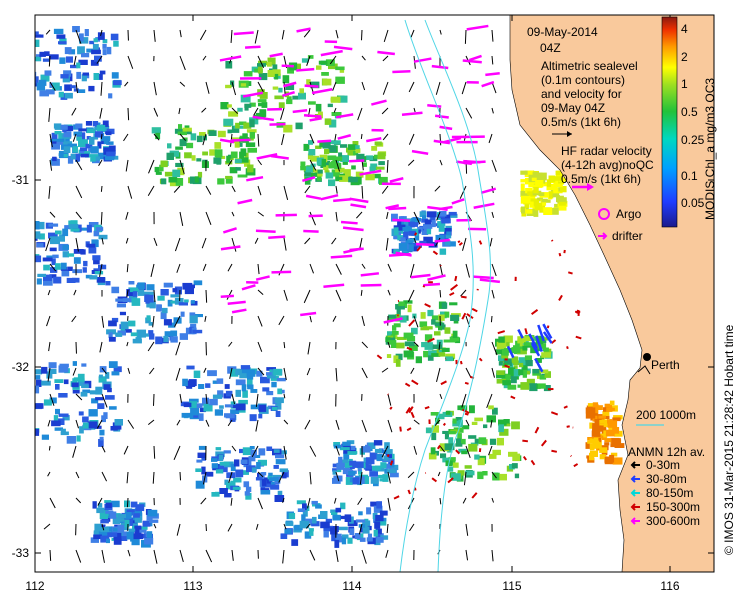 The height and width of the screenshot is (600, 740). What do you see at coordinates (589, 66) in the screenshot?
I see `altimetry-line-1: Altimetric sealevel` at bounding box center [589, 66].